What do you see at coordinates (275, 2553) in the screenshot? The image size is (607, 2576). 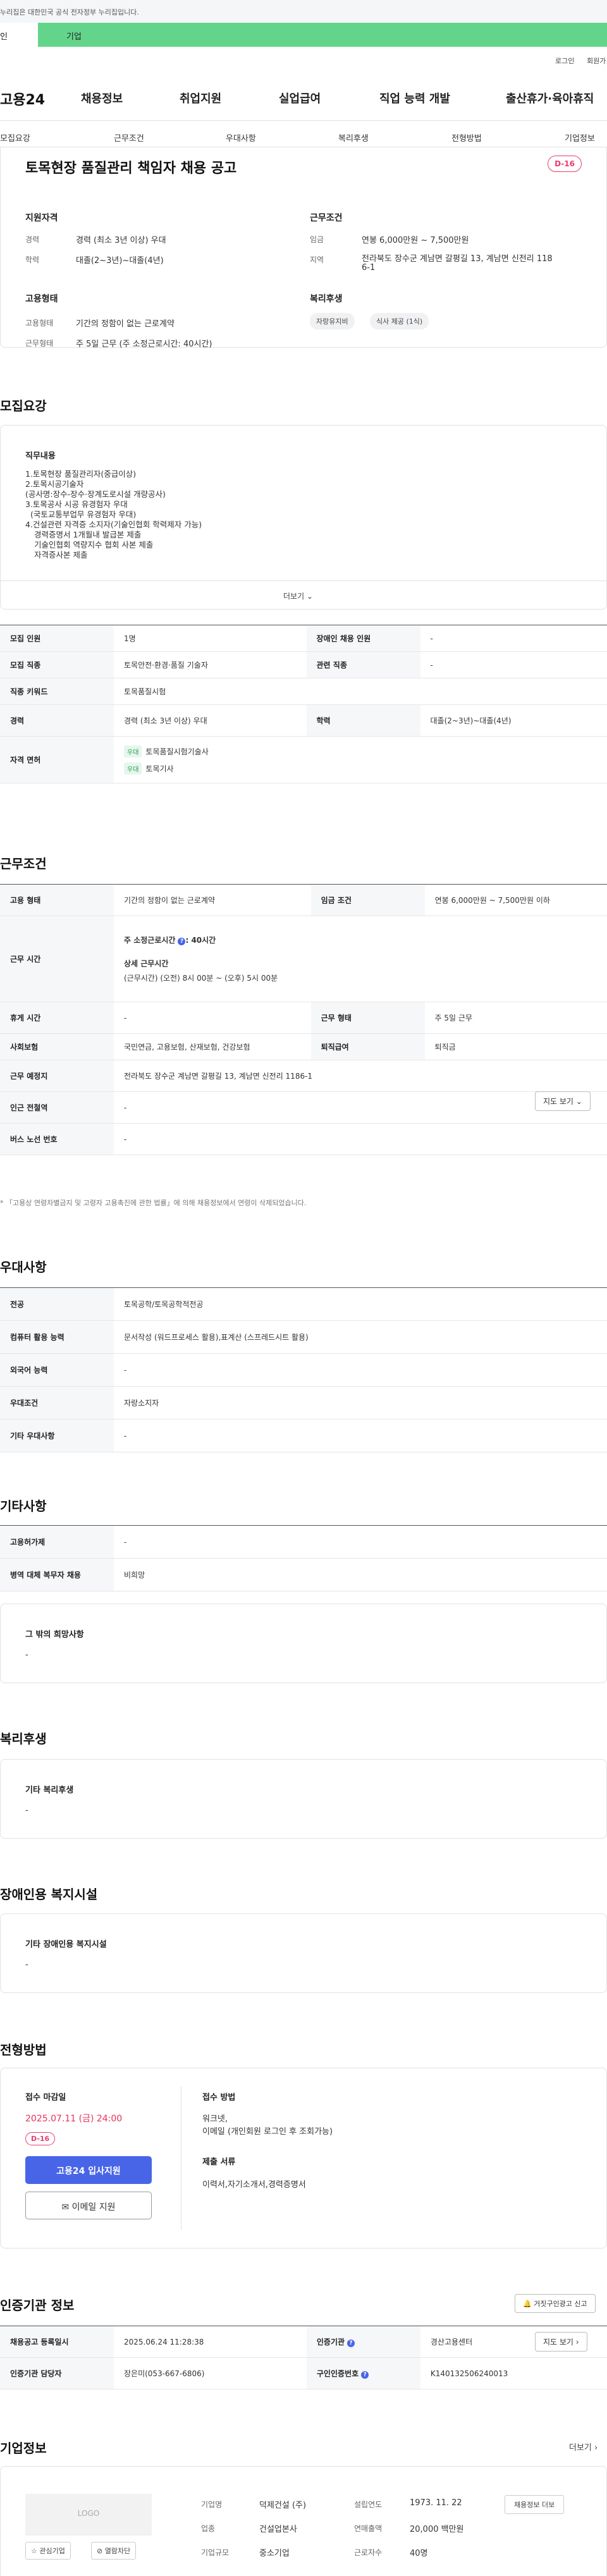 I see `size-value: 중소기업` at bounding box center [275, 2553].